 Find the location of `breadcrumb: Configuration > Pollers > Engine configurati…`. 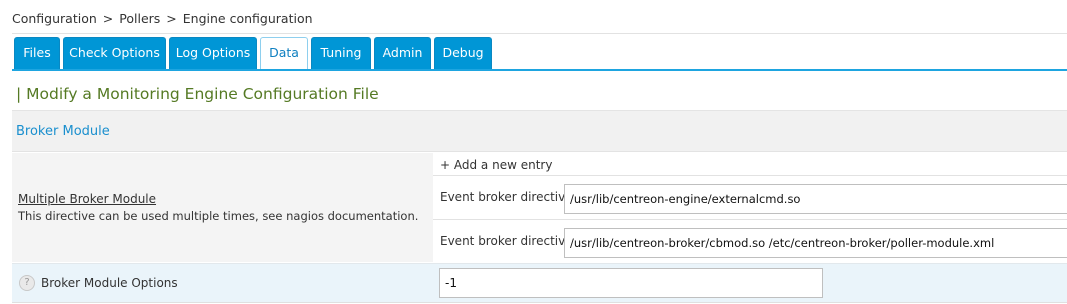

breadcrumb: Configuration > Pollers > Engine configurati… is located at coordinates (162, 18).